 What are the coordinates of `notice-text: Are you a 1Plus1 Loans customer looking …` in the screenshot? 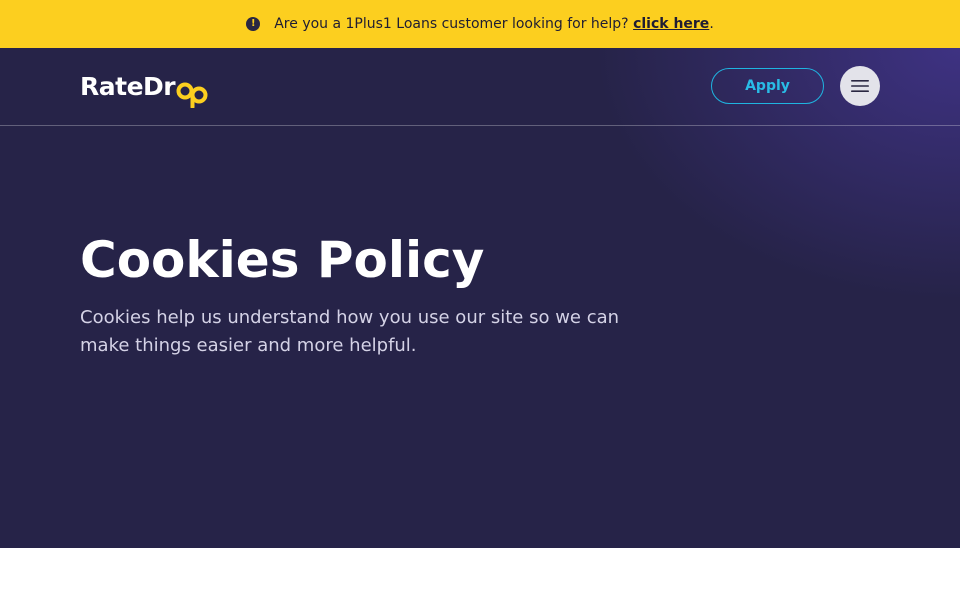 It's located at (494, 24).